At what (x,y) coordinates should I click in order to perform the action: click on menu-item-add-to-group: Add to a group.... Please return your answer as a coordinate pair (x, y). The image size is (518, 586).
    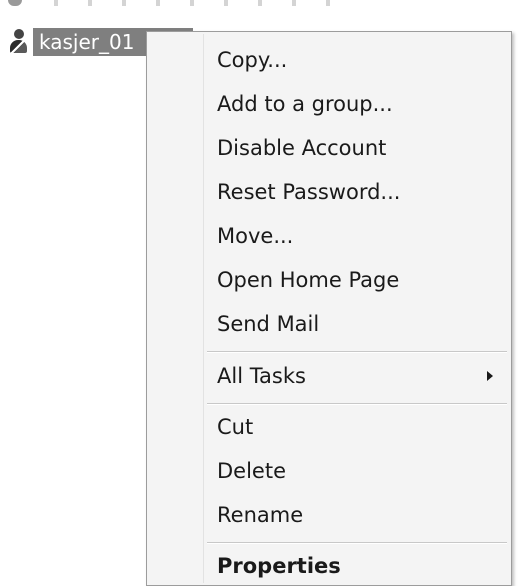
    Looking at the image, I should click on (329, 104).